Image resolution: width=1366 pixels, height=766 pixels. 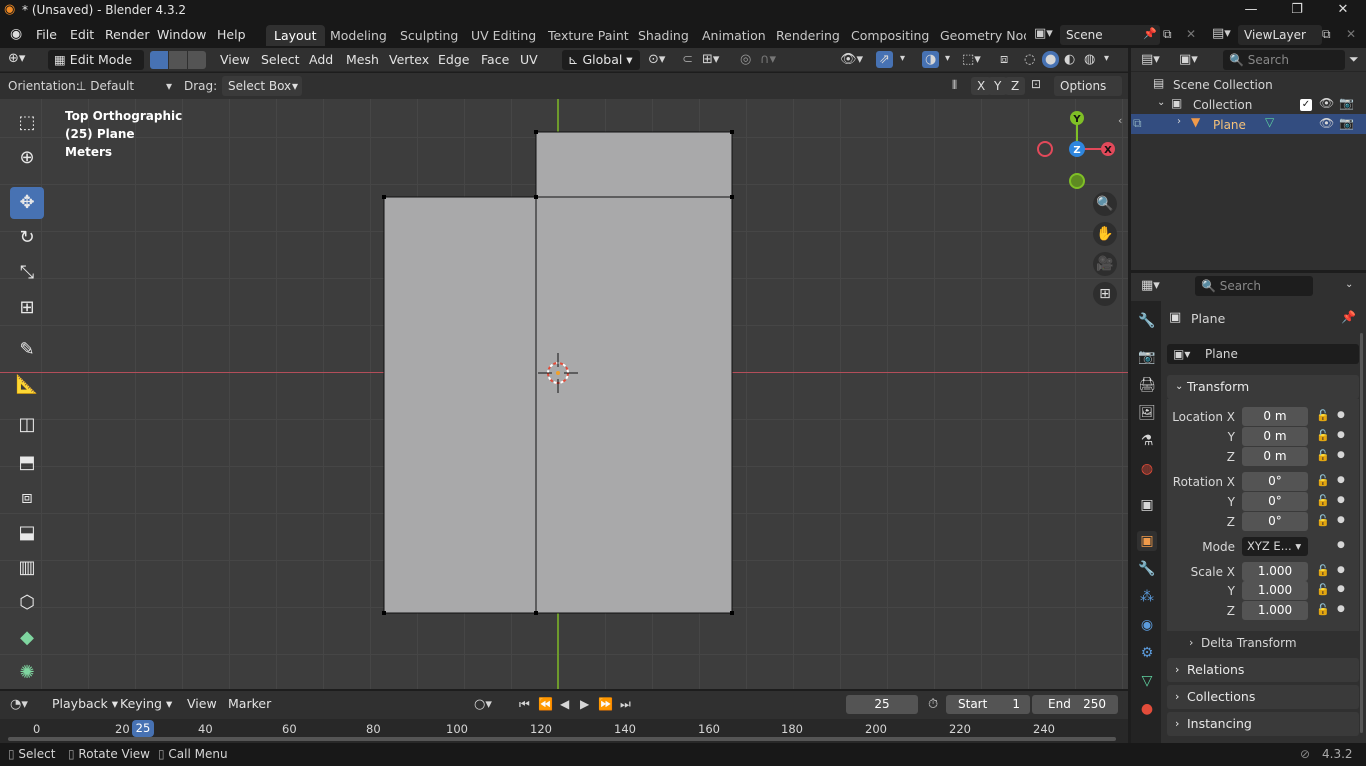 What do you see at coordinates (1089, 59) in the screenshot?
I see `shading-rendered-icon: ◍` at bounding box center [1089, 59].